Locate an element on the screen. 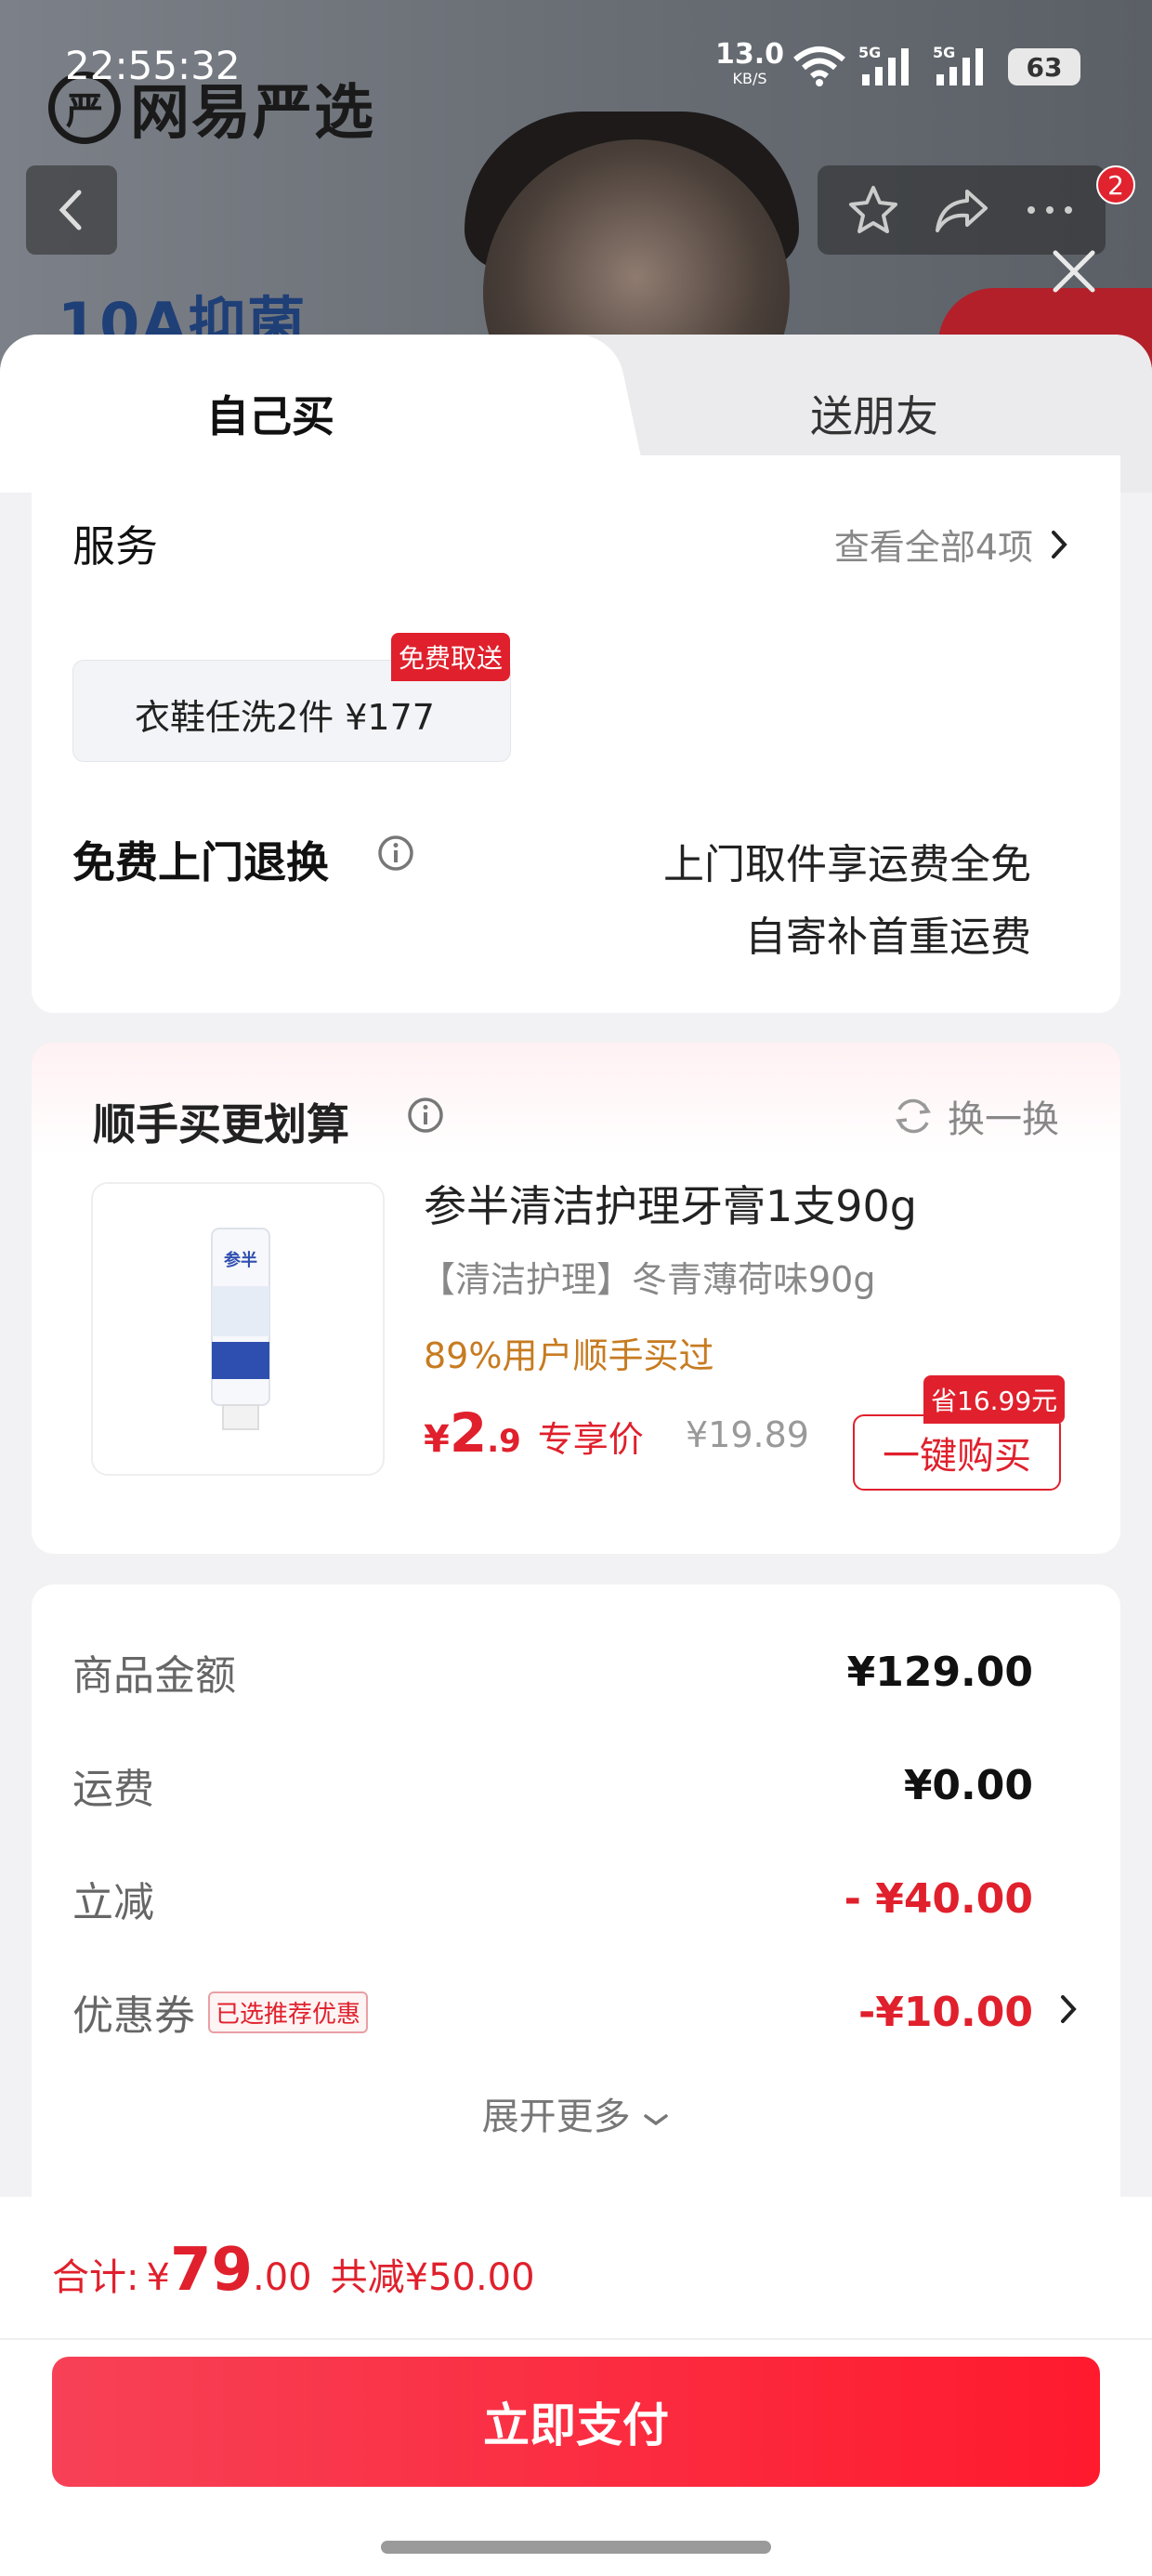 This screenshot has height=2576, width=1152. battery-indicator: 63 is located at coordinates (1044, 66).